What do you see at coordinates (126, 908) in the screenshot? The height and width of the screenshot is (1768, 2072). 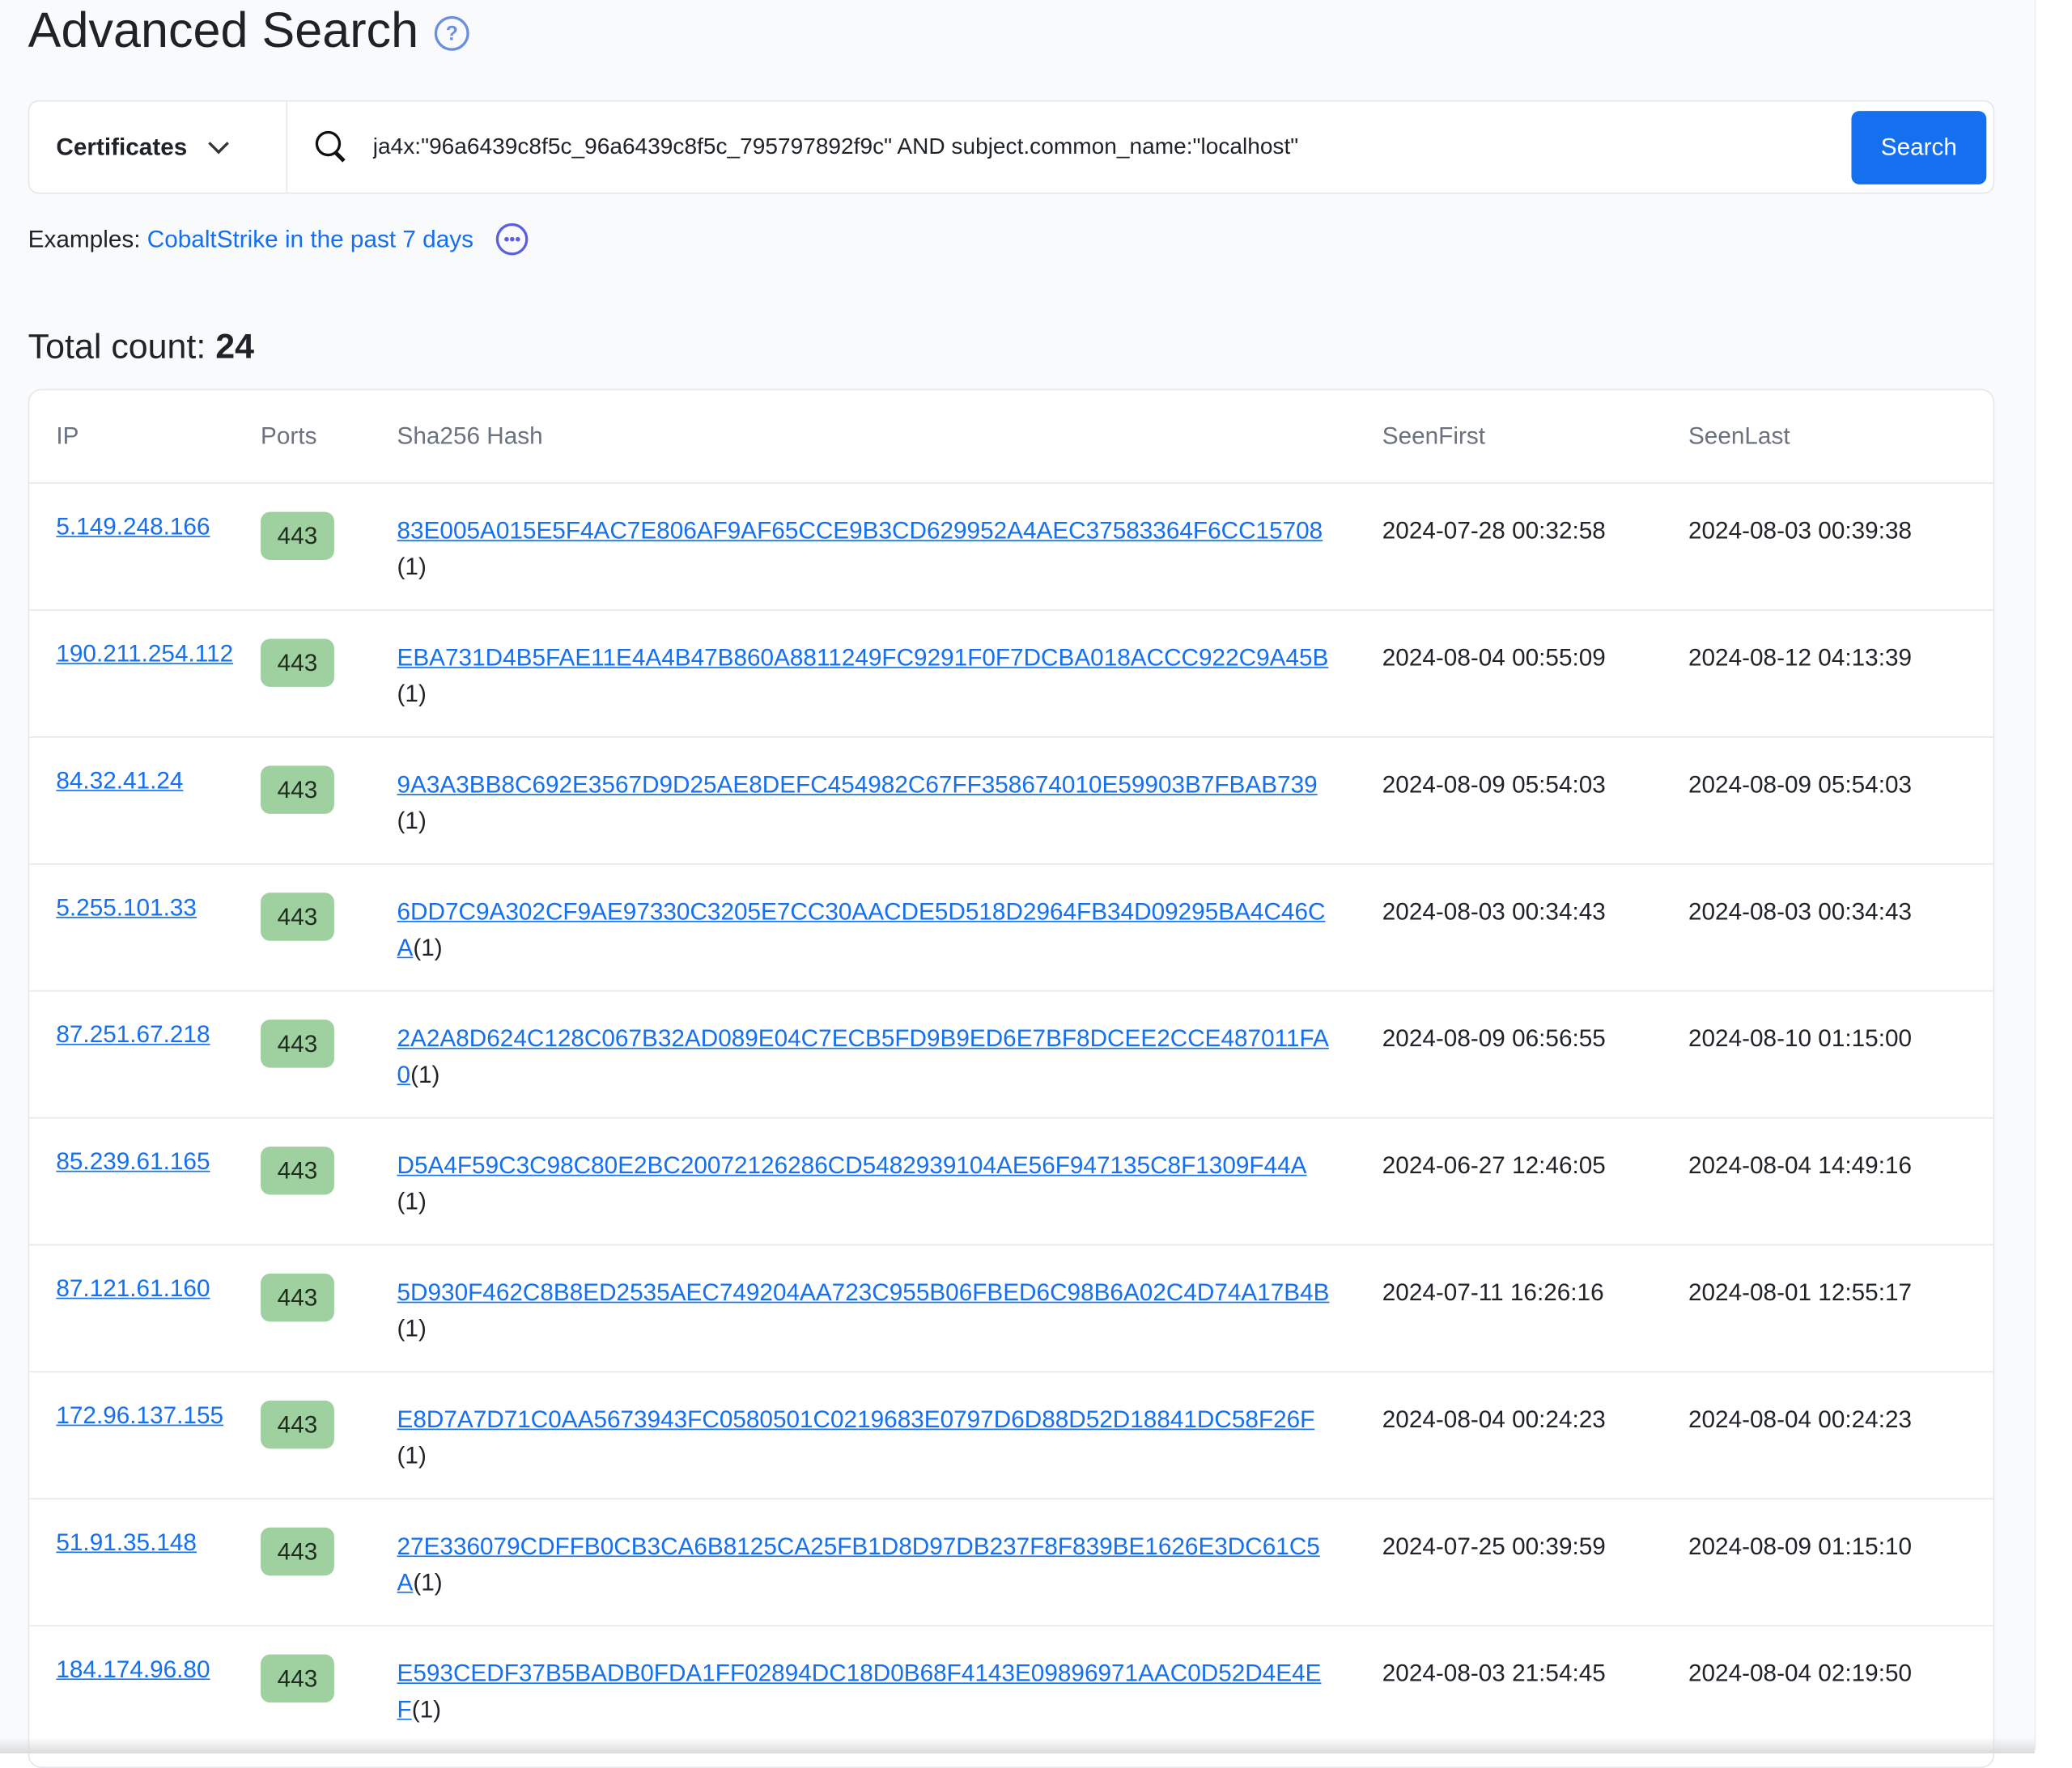 I see `ip-link: 5.255.101.33` at bounding box center [126, 908].